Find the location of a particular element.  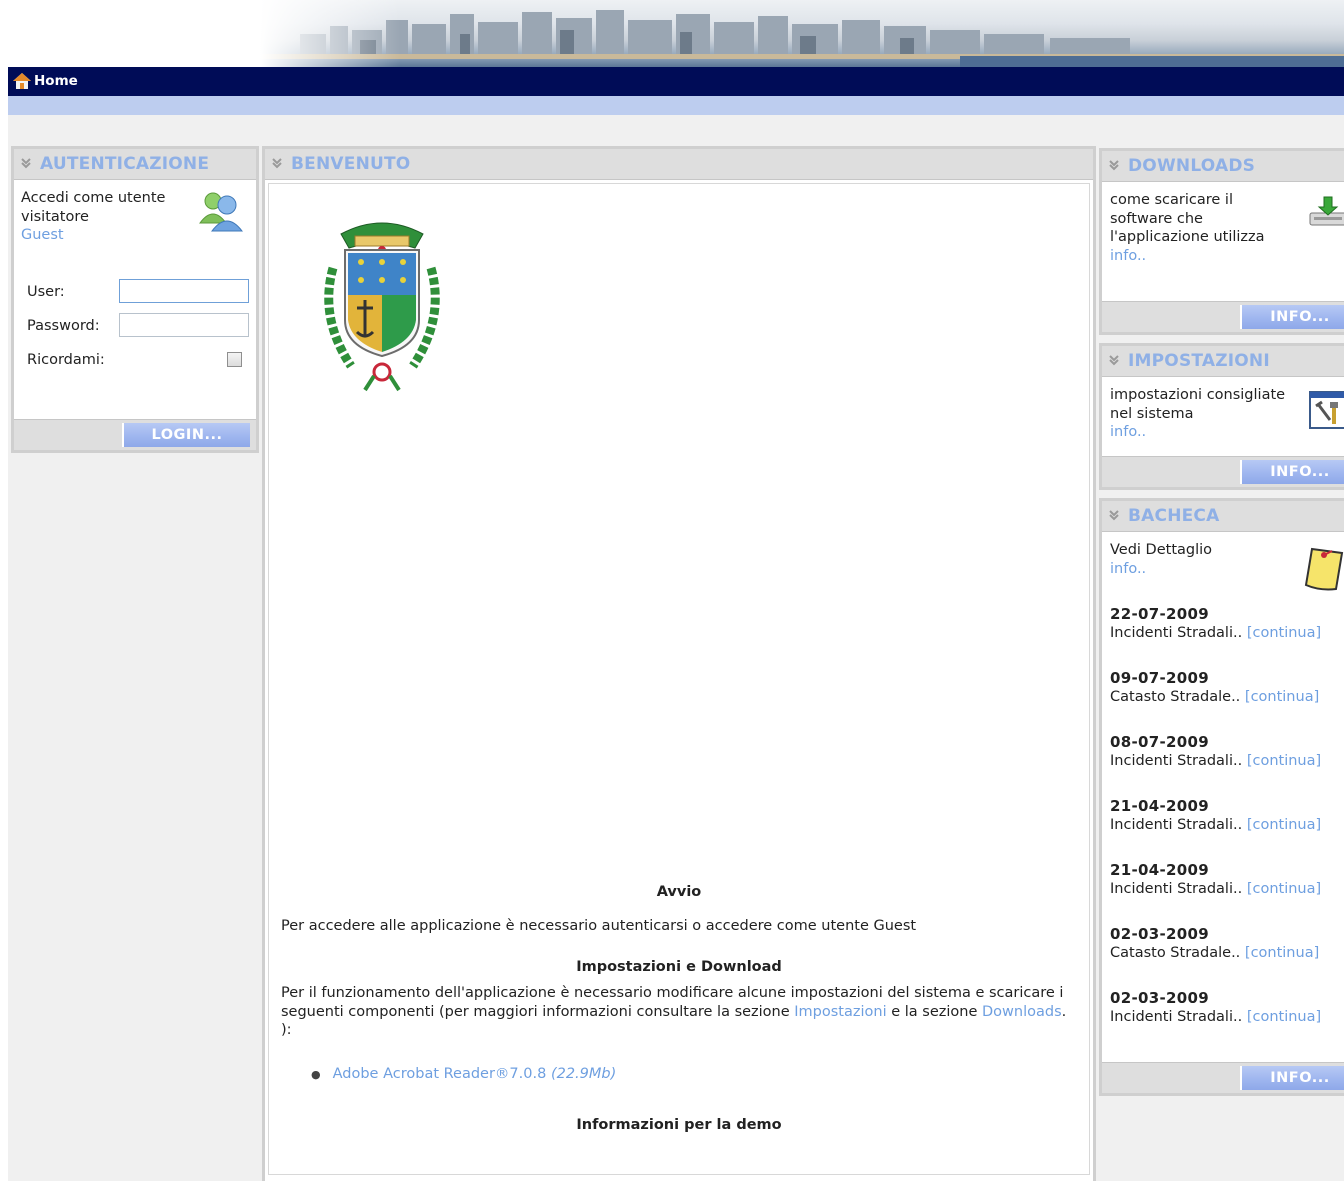

settings-text: impostazioni consigliate nel sistema is located at coordinates (1198, 404).